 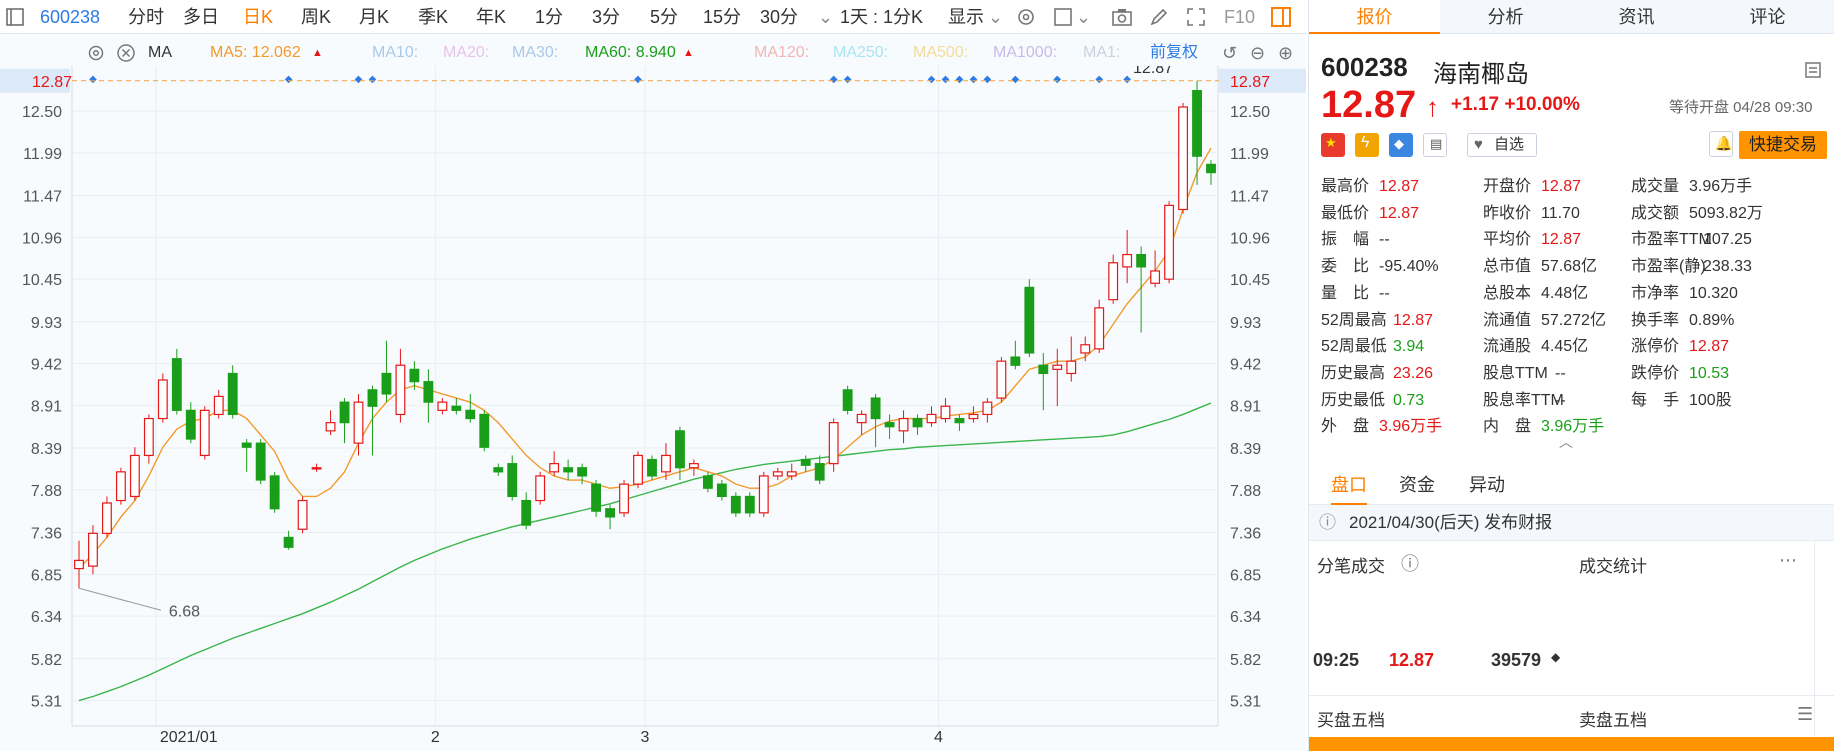 I want to click on x-tick-label: 4, so click(x=938, y=737).